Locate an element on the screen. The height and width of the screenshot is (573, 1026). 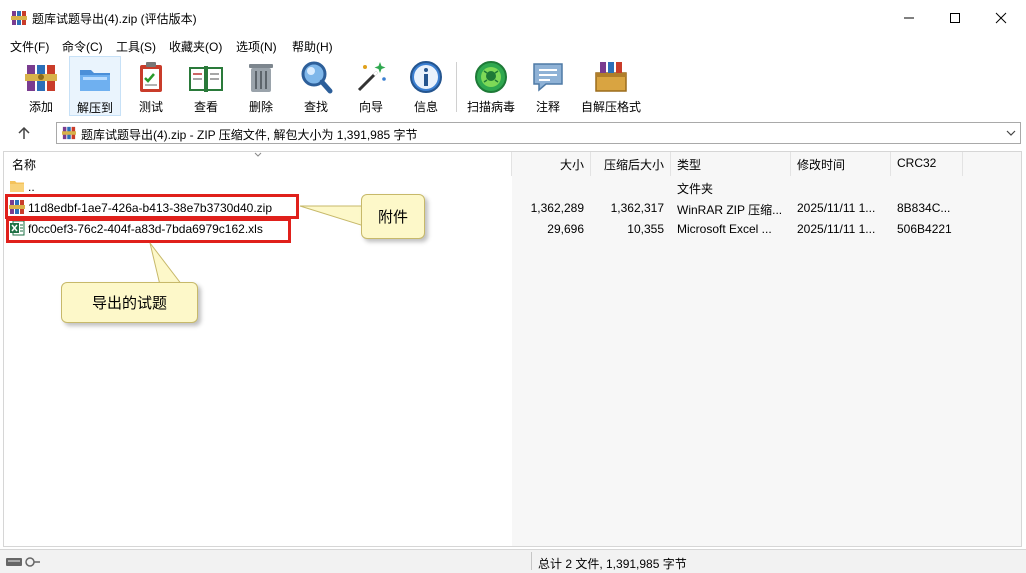
drive-key-icon is located at coordinates (23, 562).